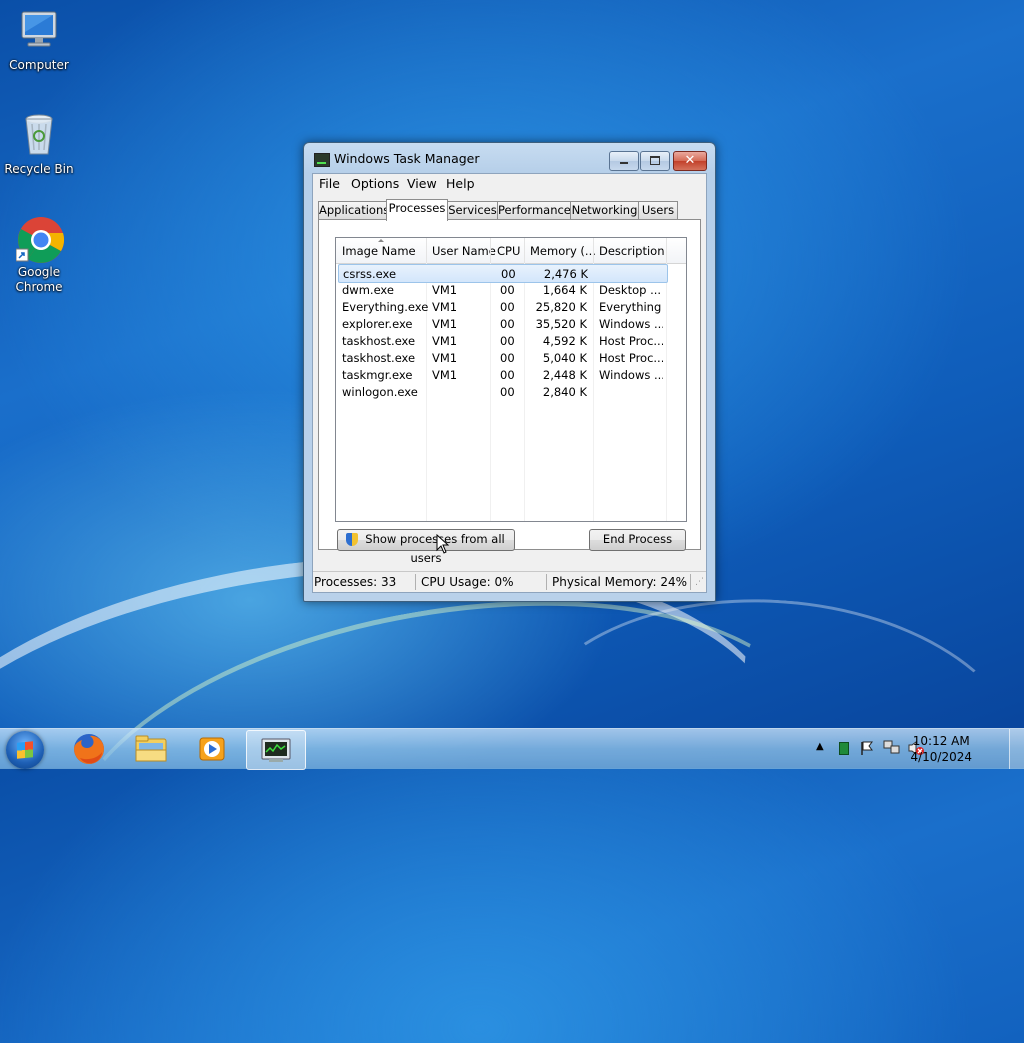 Image resolution: width=1024 pixels, height=1043 pixels. What do you see at coordinates (941, 757) in the screenshot?
I see `clock-date: 4/10/2024` at bounding box center [941, 757].